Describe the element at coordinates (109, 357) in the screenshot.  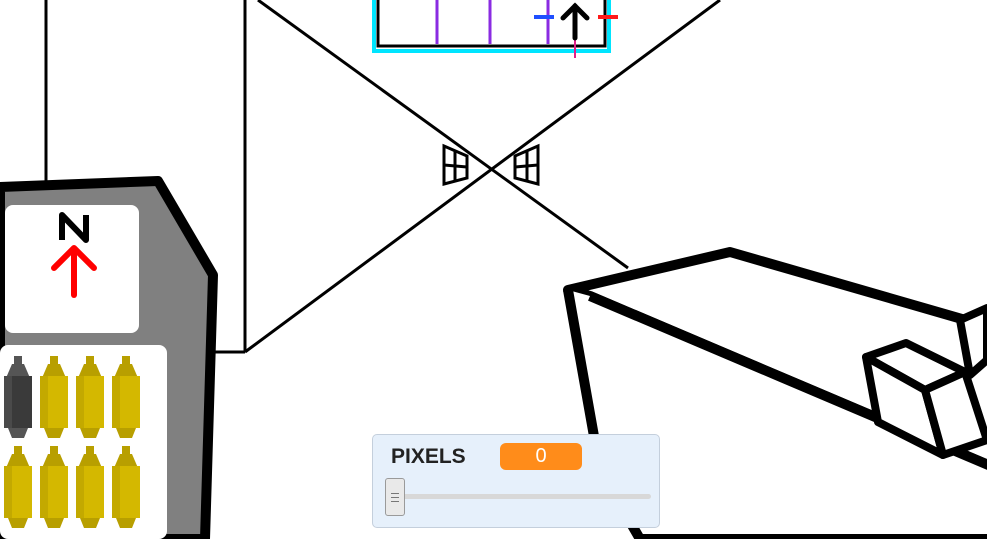
I see `hud-panel` at that location.